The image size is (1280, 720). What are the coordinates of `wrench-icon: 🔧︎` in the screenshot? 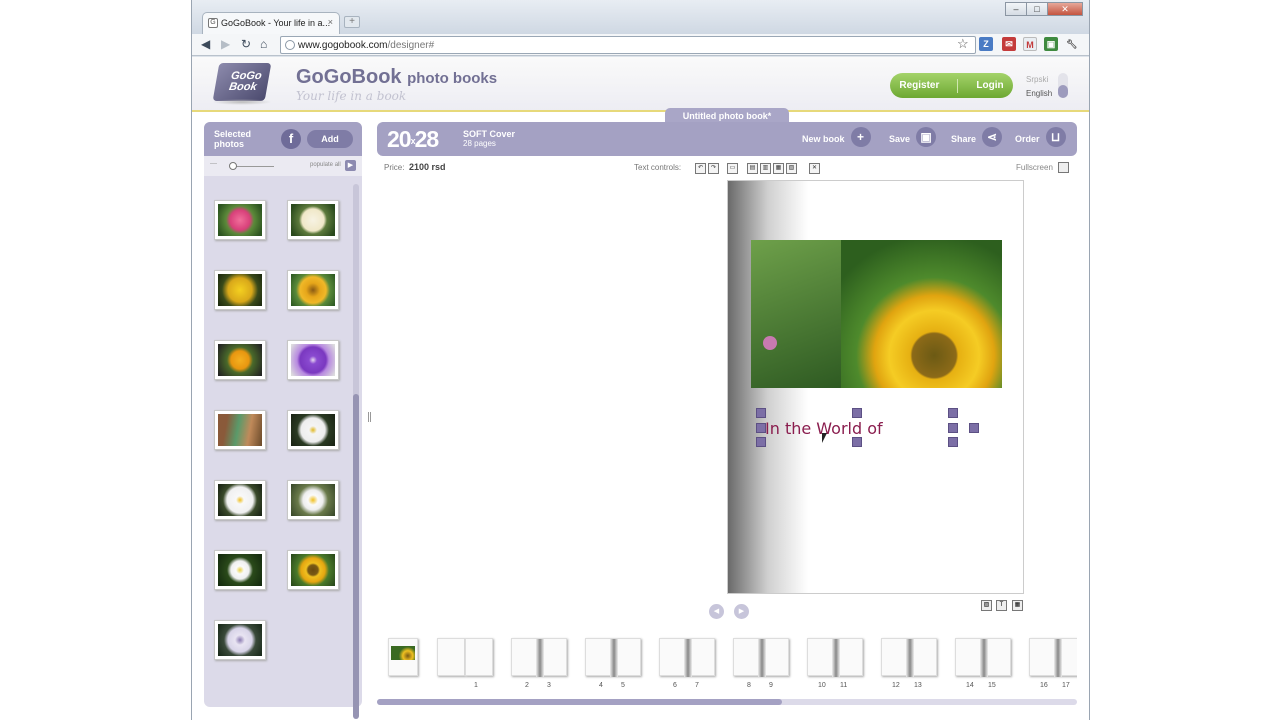 It's located at (1072, 44).